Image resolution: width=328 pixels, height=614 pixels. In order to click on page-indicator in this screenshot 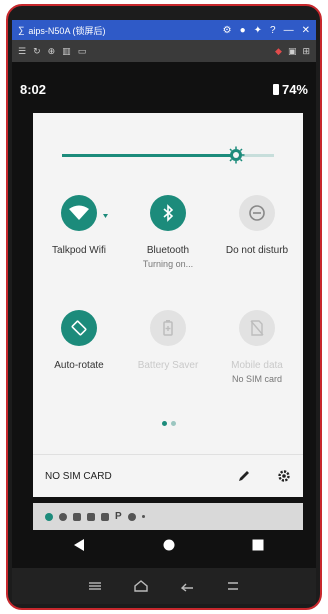, I will do `click(169, 423)`.